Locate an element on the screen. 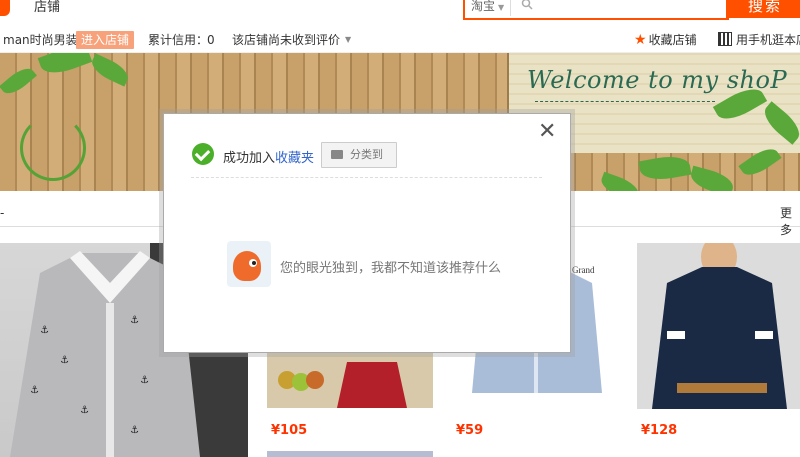 This screenshot has height=457, width=800. check-circle-icon is located at coordinates (203, 154).